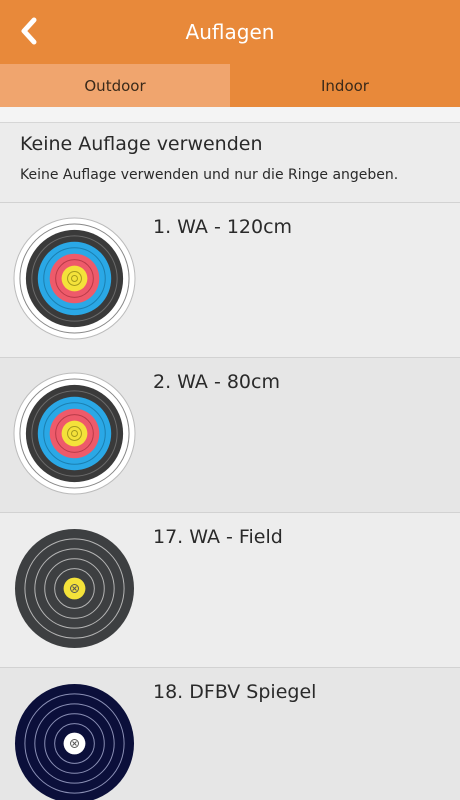 This screenshot has height=800, width=460. What do you see at coordinates (235, 692) in the screenshot?
I see `target-label: 18. DFBV Spiegel` at bounding box center [235, 692].